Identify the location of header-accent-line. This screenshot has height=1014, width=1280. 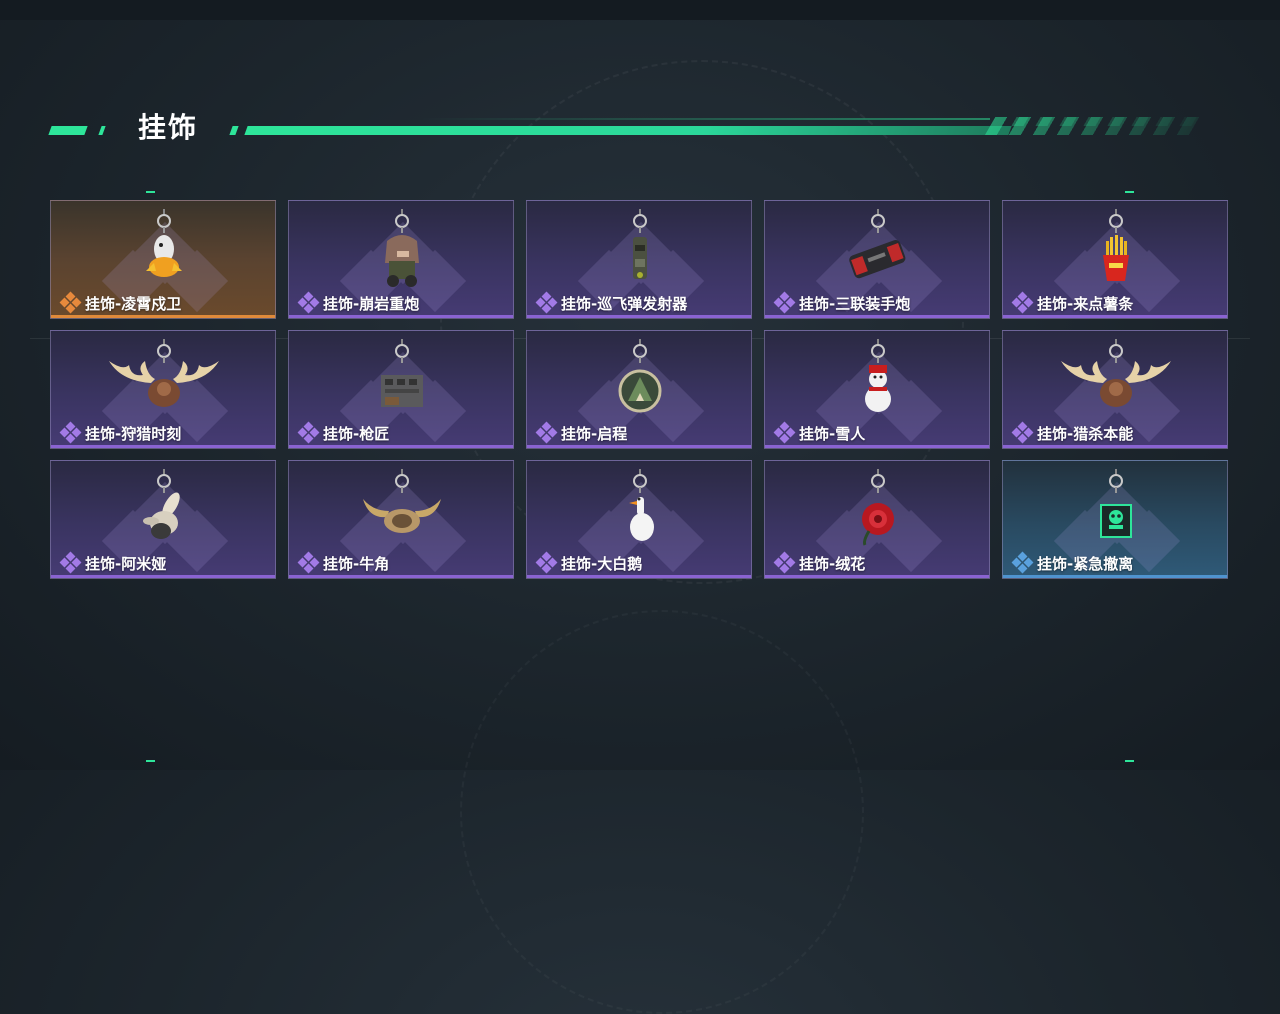
(705, 119).